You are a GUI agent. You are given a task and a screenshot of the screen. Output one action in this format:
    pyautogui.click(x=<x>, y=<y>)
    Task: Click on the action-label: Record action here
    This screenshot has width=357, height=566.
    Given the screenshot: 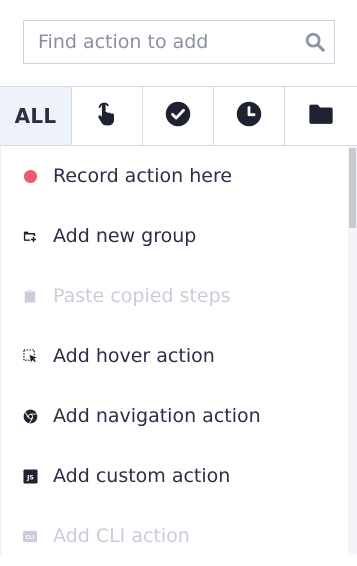 What is the action you would take?
    pyautogui.click(x=143, y=176)
    